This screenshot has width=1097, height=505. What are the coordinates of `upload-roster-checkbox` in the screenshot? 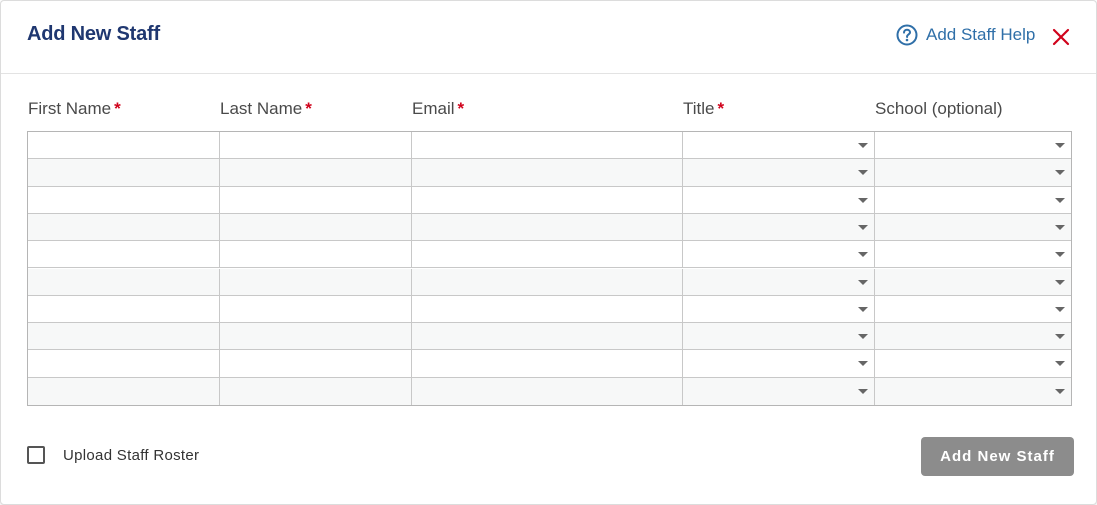 It's located at (36, 455).